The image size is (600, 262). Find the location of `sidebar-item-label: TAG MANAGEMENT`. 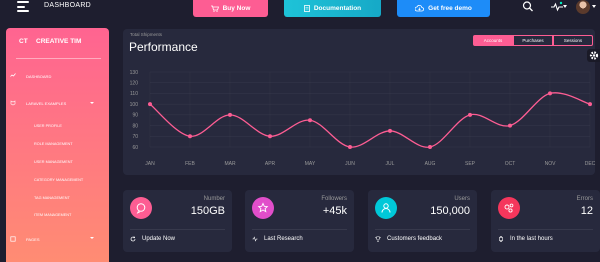

sidebar-item-label: TAG MANAGEMENT is located at coordinates (52, 198).